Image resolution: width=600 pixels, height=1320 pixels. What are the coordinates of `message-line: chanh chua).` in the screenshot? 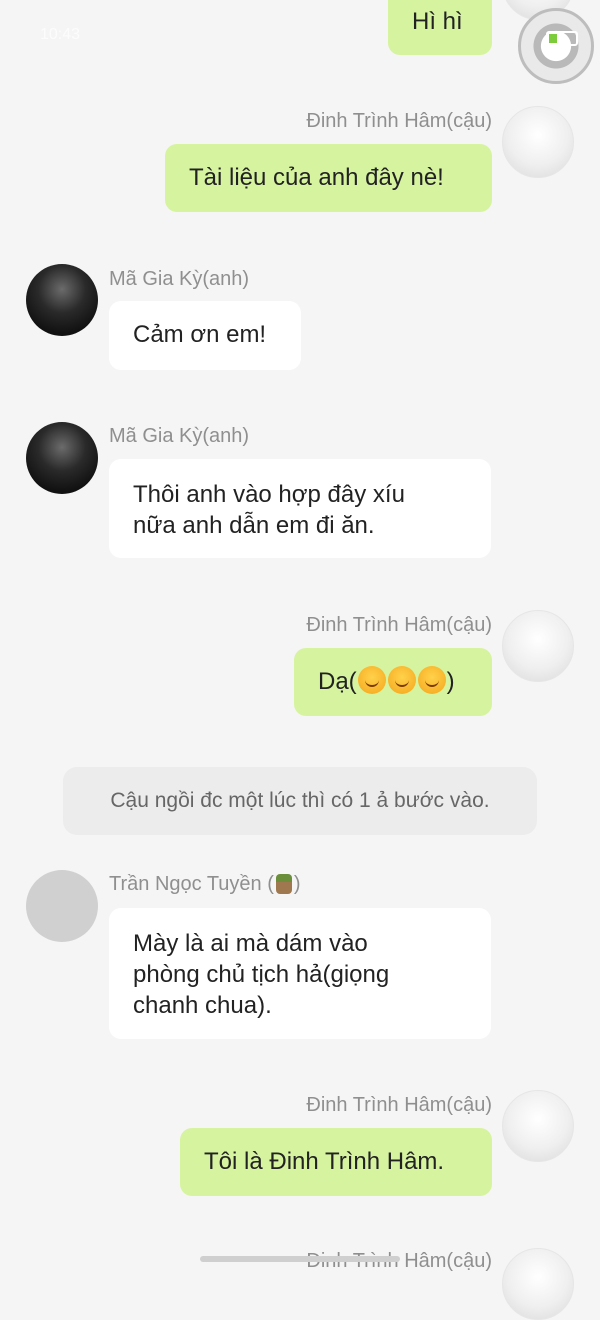 It's located at (202, 1005).